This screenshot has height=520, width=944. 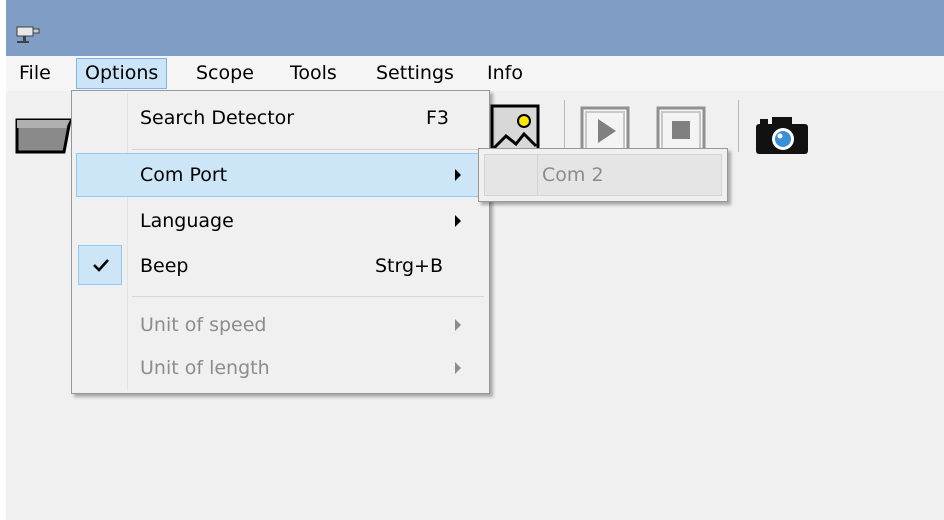 I want to click on menu-item-com-port: Com Port, so click(x=280, y=175).